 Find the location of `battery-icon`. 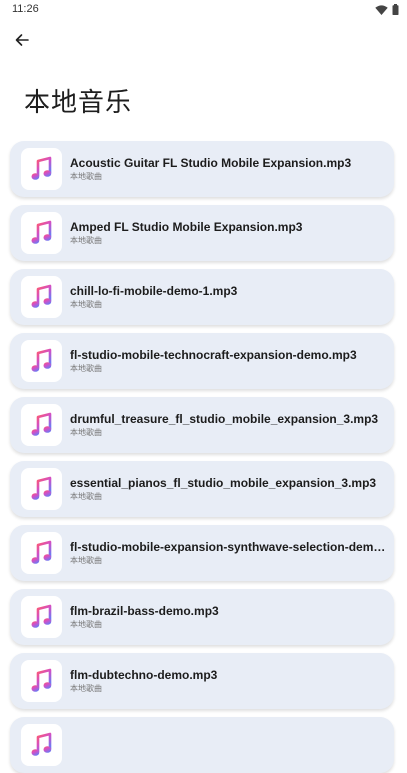

battery-icon is located at coordinates (395, 9).